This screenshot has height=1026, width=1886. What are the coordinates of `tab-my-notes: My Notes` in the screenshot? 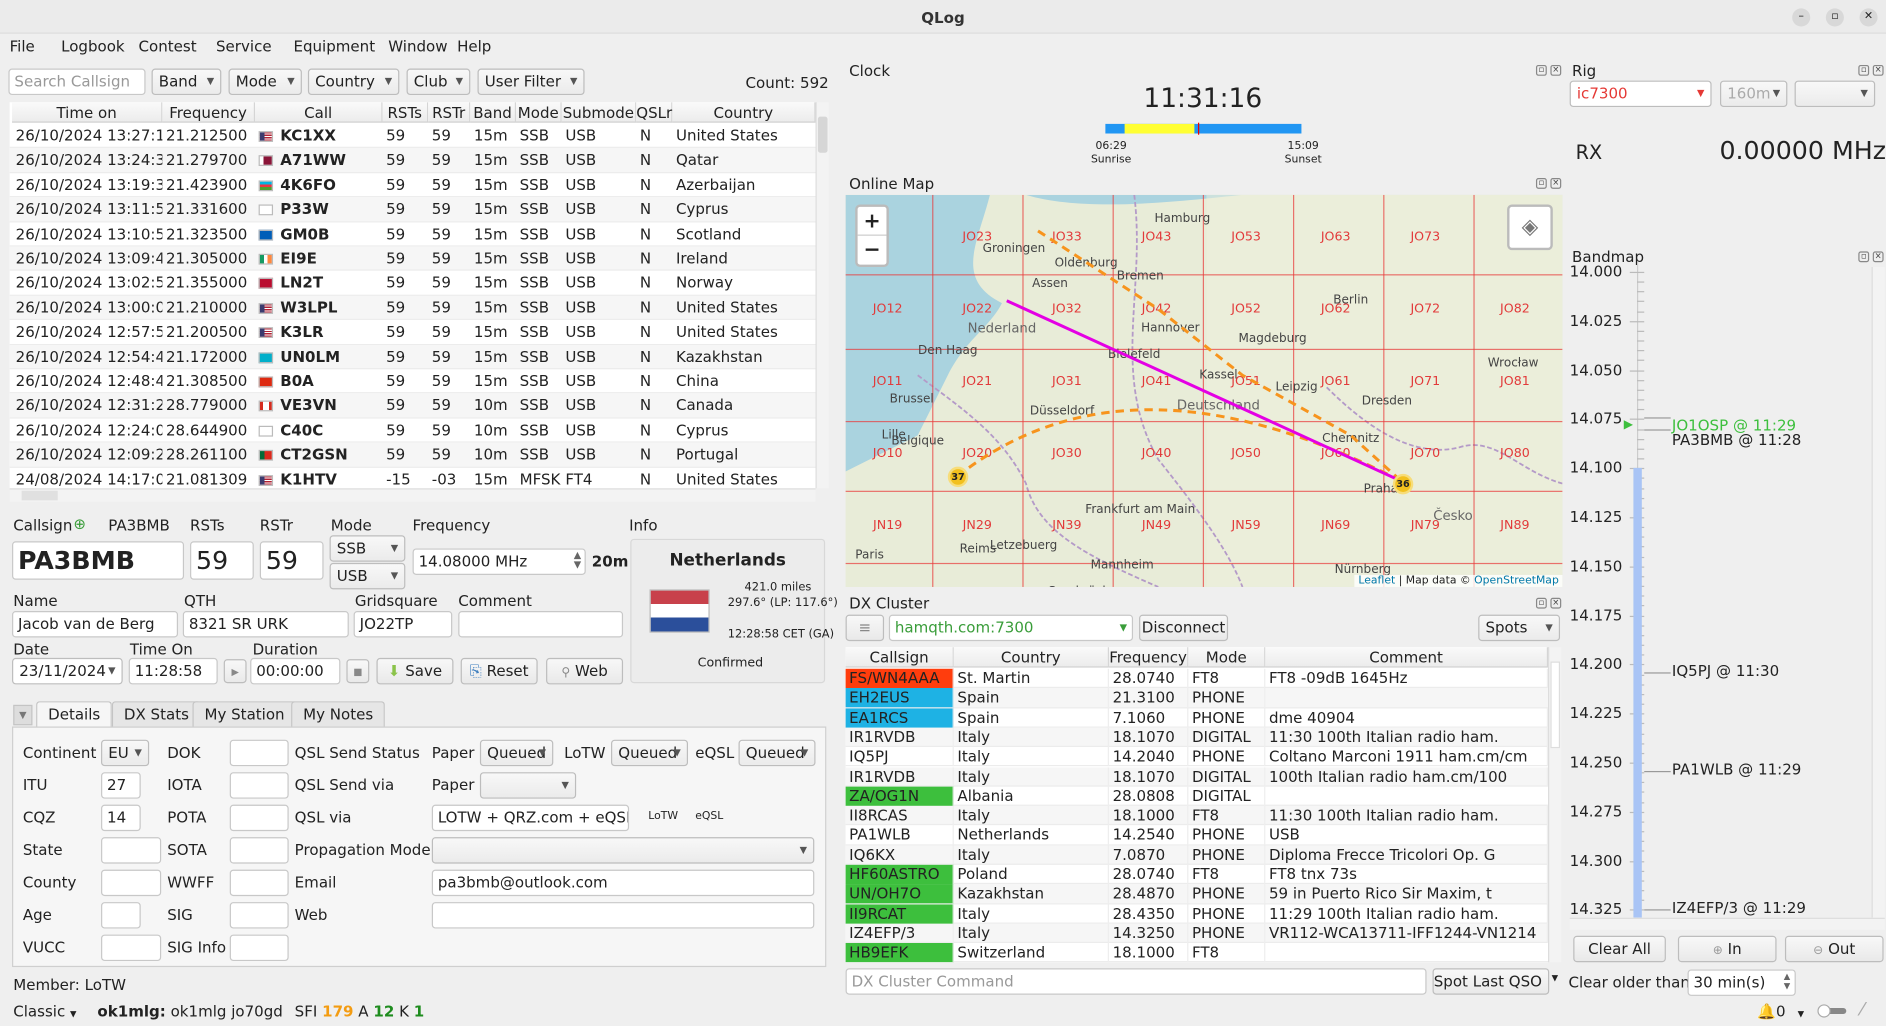 It's located at (338, 714).